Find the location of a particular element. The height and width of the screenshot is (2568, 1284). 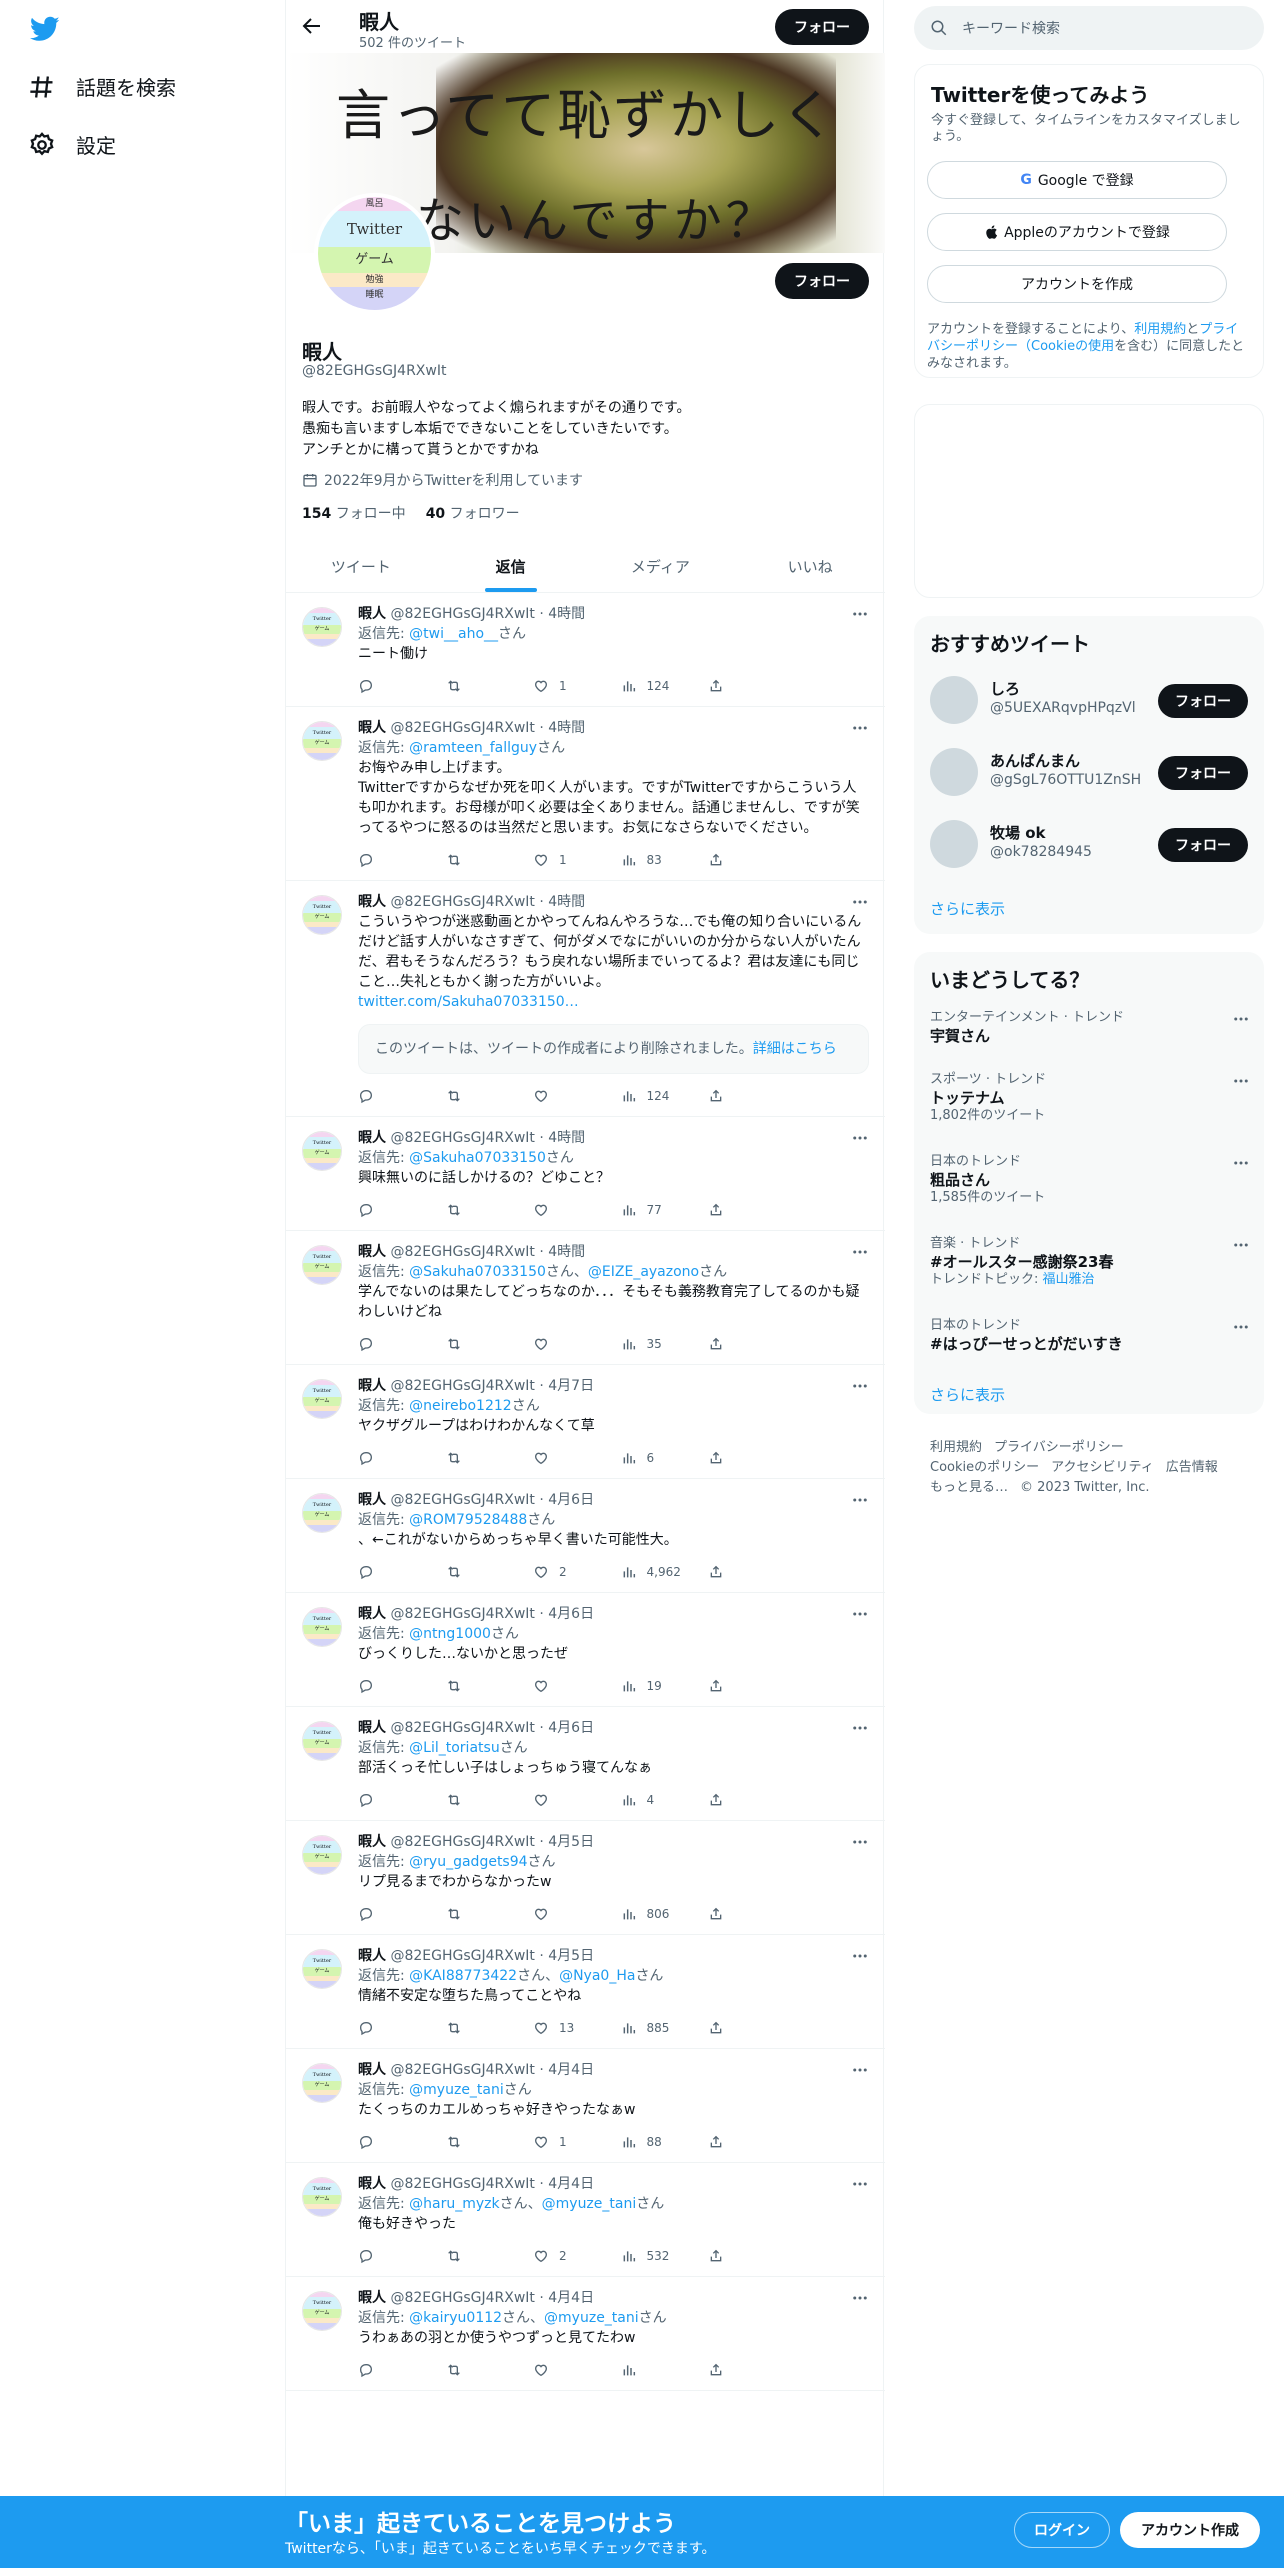

mention-link: @Nya0_Ha is located at coordinates (597, 1976).